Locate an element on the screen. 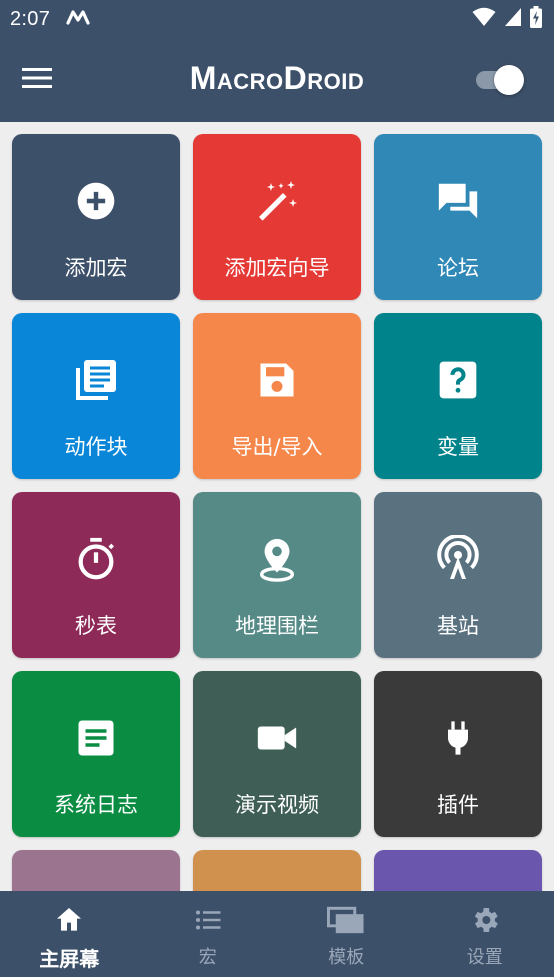  tile-label: 地理围栏 is located at coordinates (277, 626).